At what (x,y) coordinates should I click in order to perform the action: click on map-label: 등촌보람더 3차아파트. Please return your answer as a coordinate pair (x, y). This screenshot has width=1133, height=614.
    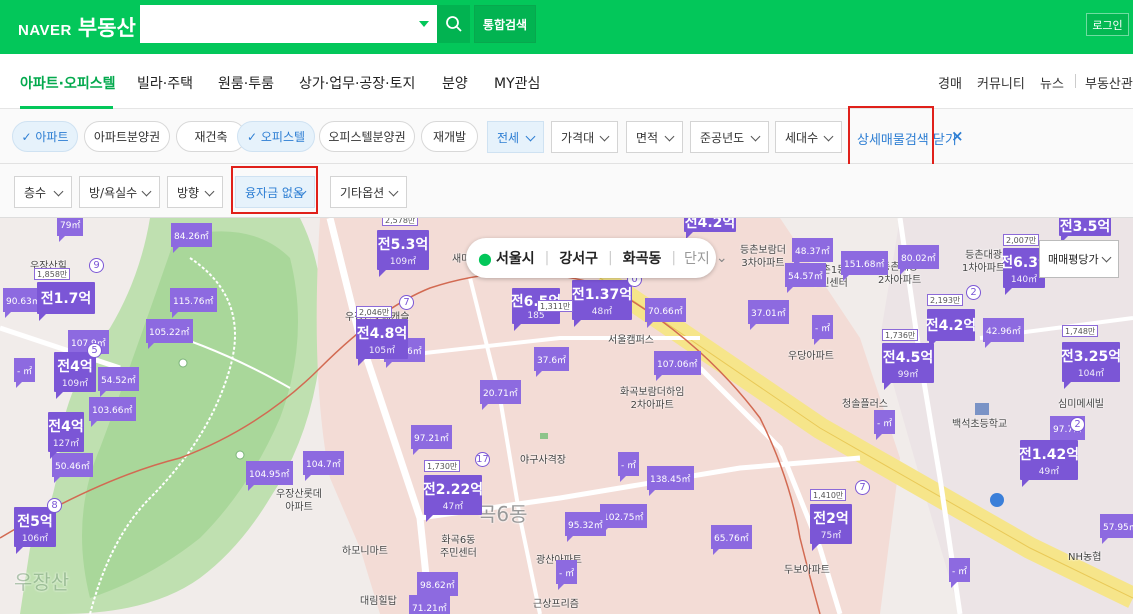
    Looking at the image, I should click on (763, 257).